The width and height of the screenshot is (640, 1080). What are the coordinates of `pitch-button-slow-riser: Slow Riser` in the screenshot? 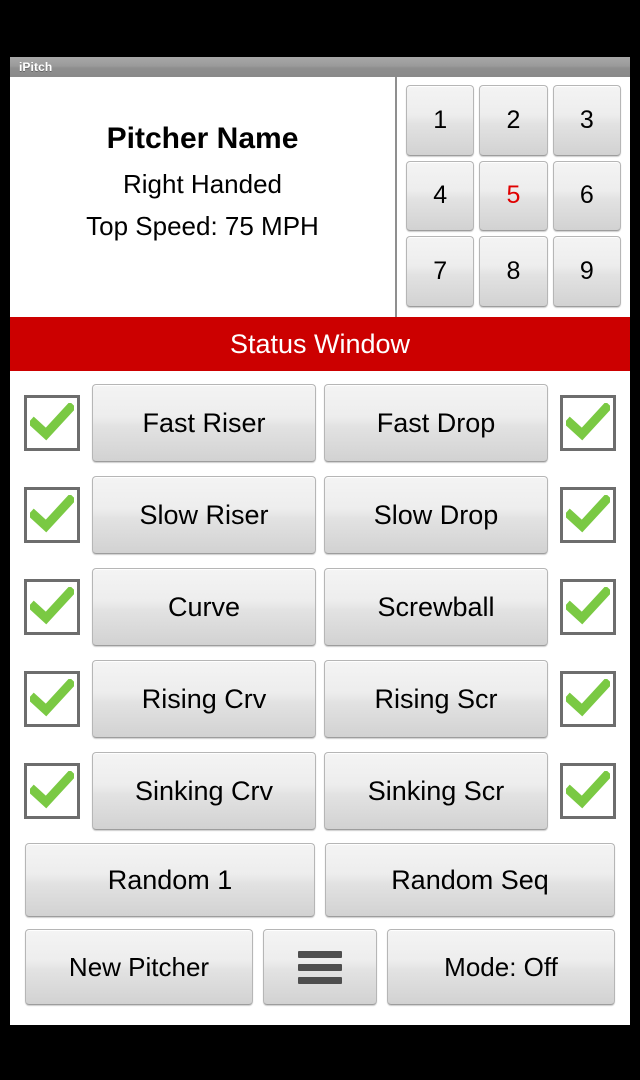 It's located at (204, 515).